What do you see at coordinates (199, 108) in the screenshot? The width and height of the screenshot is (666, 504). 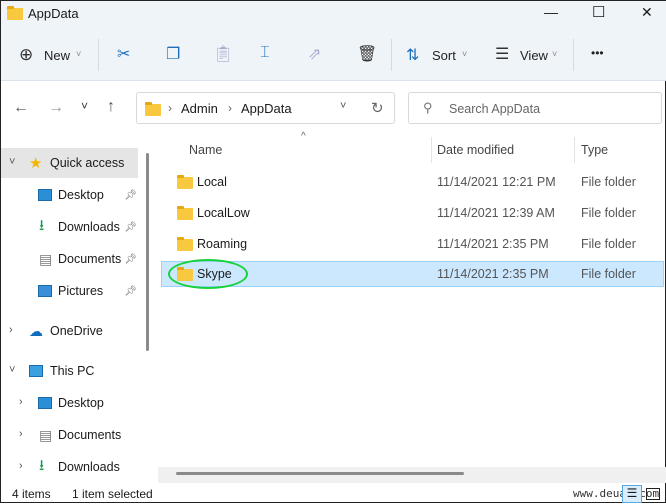 I see `breadcrumb-admin: Admin` at bounding box center [199, 108].